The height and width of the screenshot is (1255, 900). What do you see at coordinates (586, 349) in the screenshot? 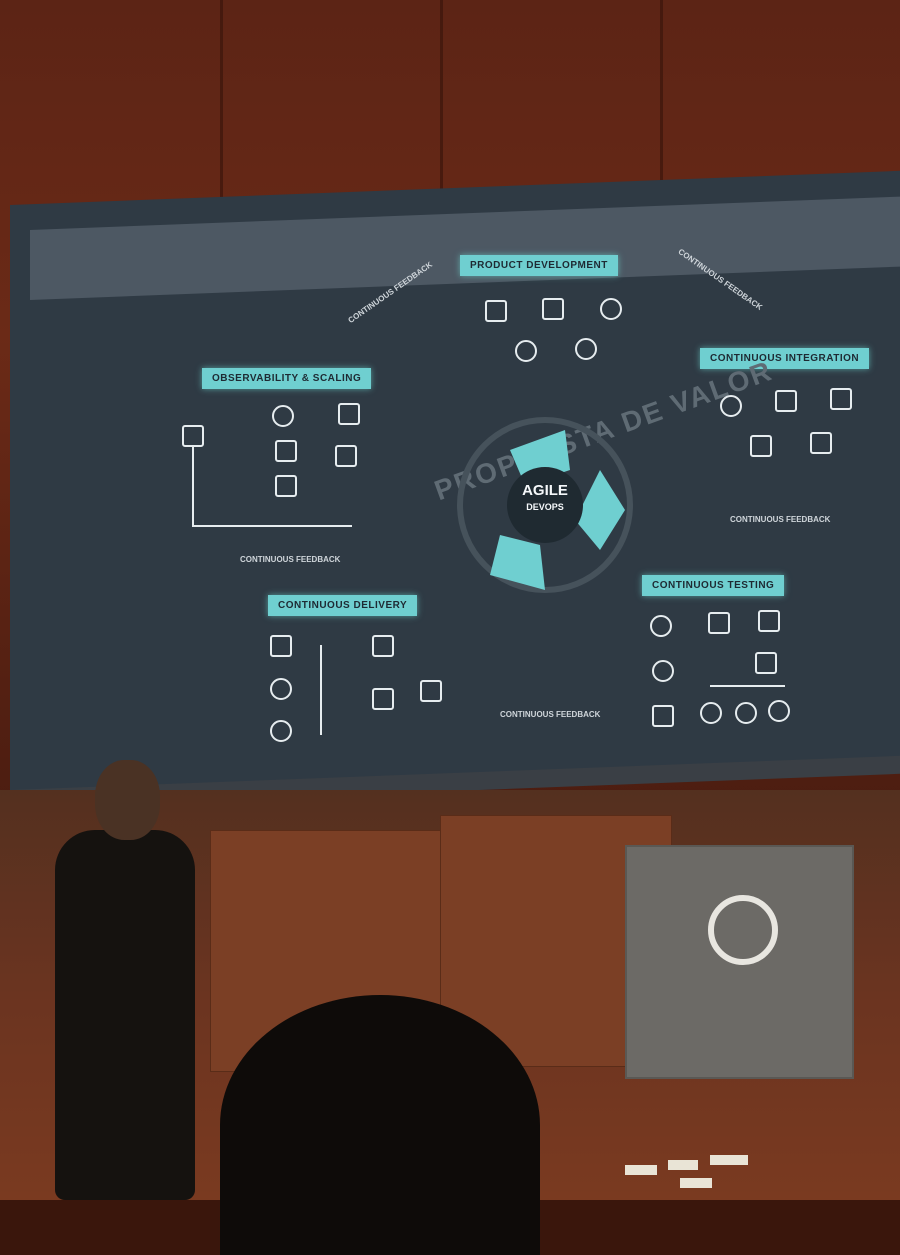
I see `hand-icon` at bounding box center [586, 349].